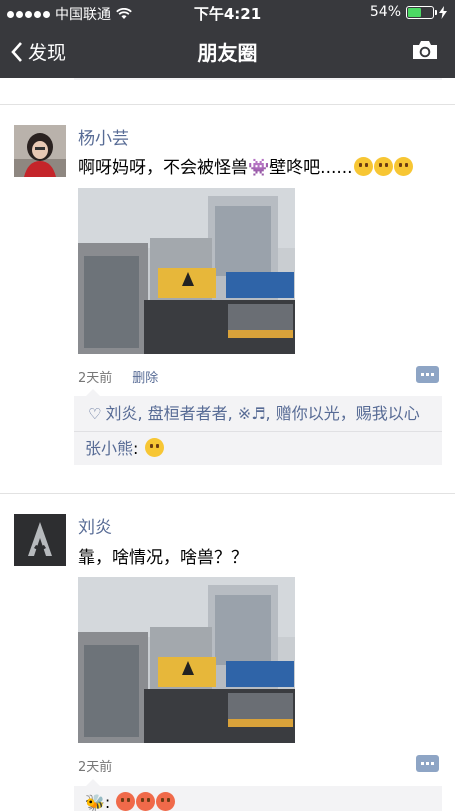  I want to click on status-bar: 中国联通 下午4:21 54%, so click(227, 12).